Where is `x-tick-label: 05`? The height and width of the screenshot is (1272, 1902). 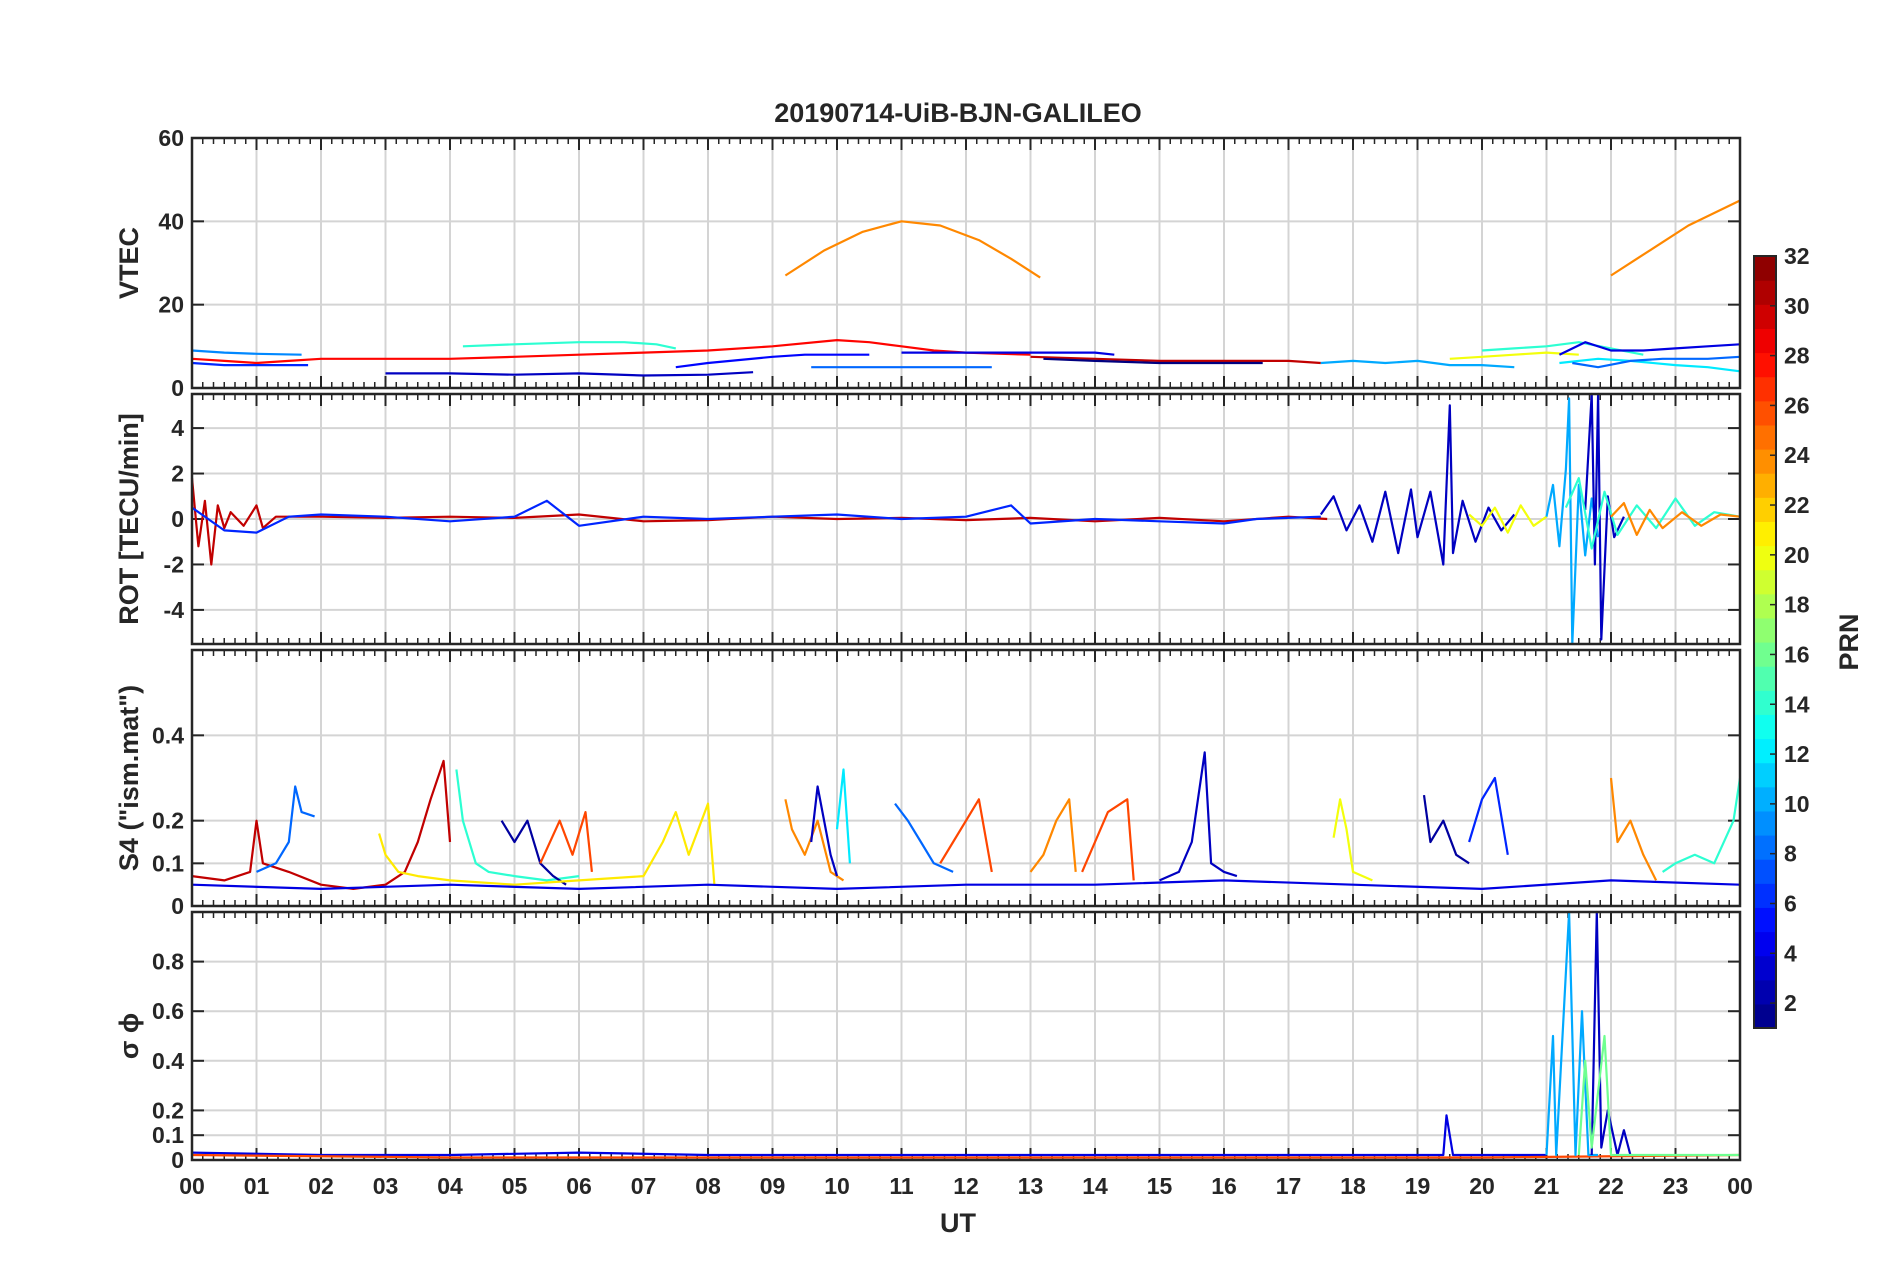 x-tick-label: 05 is located at coordinates (515, 1186).